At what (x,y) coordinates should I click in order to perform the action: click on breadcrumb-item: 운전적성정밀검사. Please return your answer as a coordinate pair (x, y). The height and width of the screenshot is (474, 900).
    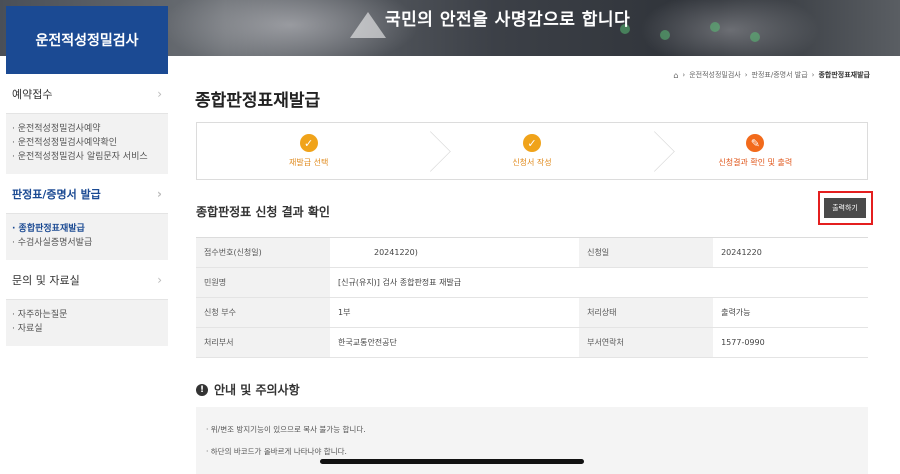
    Looking at the image, I should click on (715, 75).